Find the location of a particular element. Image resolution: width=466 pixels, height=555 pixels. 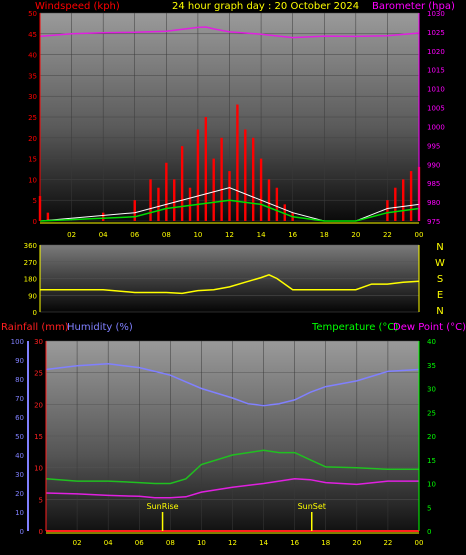

wind-tick-label: 35 is located at coordinates (32, 76).